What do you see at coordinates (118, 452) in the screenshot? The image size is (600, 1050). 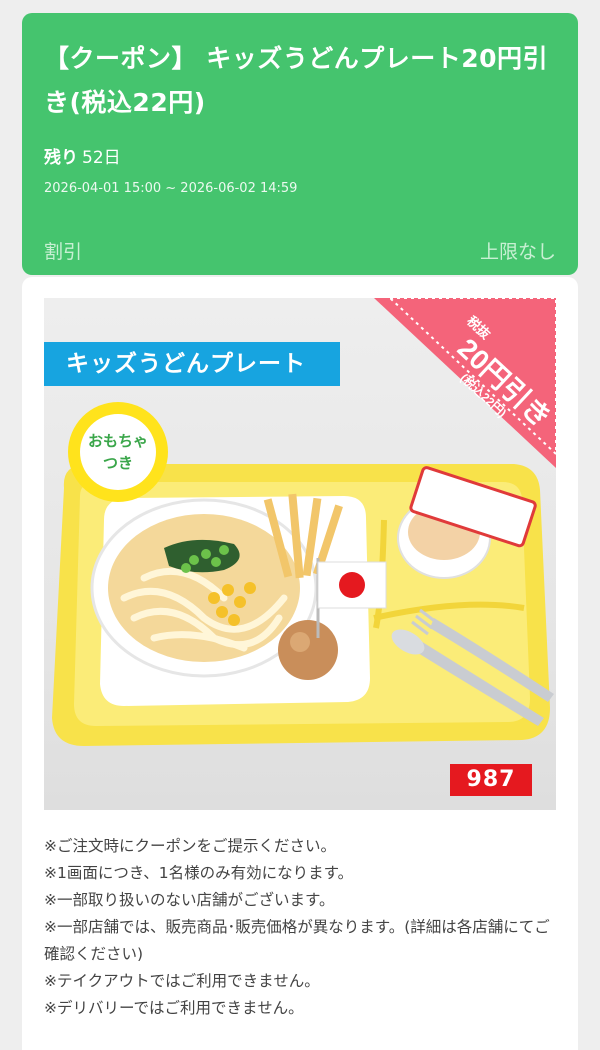 I see `toy-included-seal: おもちゃ つき` at bounding box center [118, 452].